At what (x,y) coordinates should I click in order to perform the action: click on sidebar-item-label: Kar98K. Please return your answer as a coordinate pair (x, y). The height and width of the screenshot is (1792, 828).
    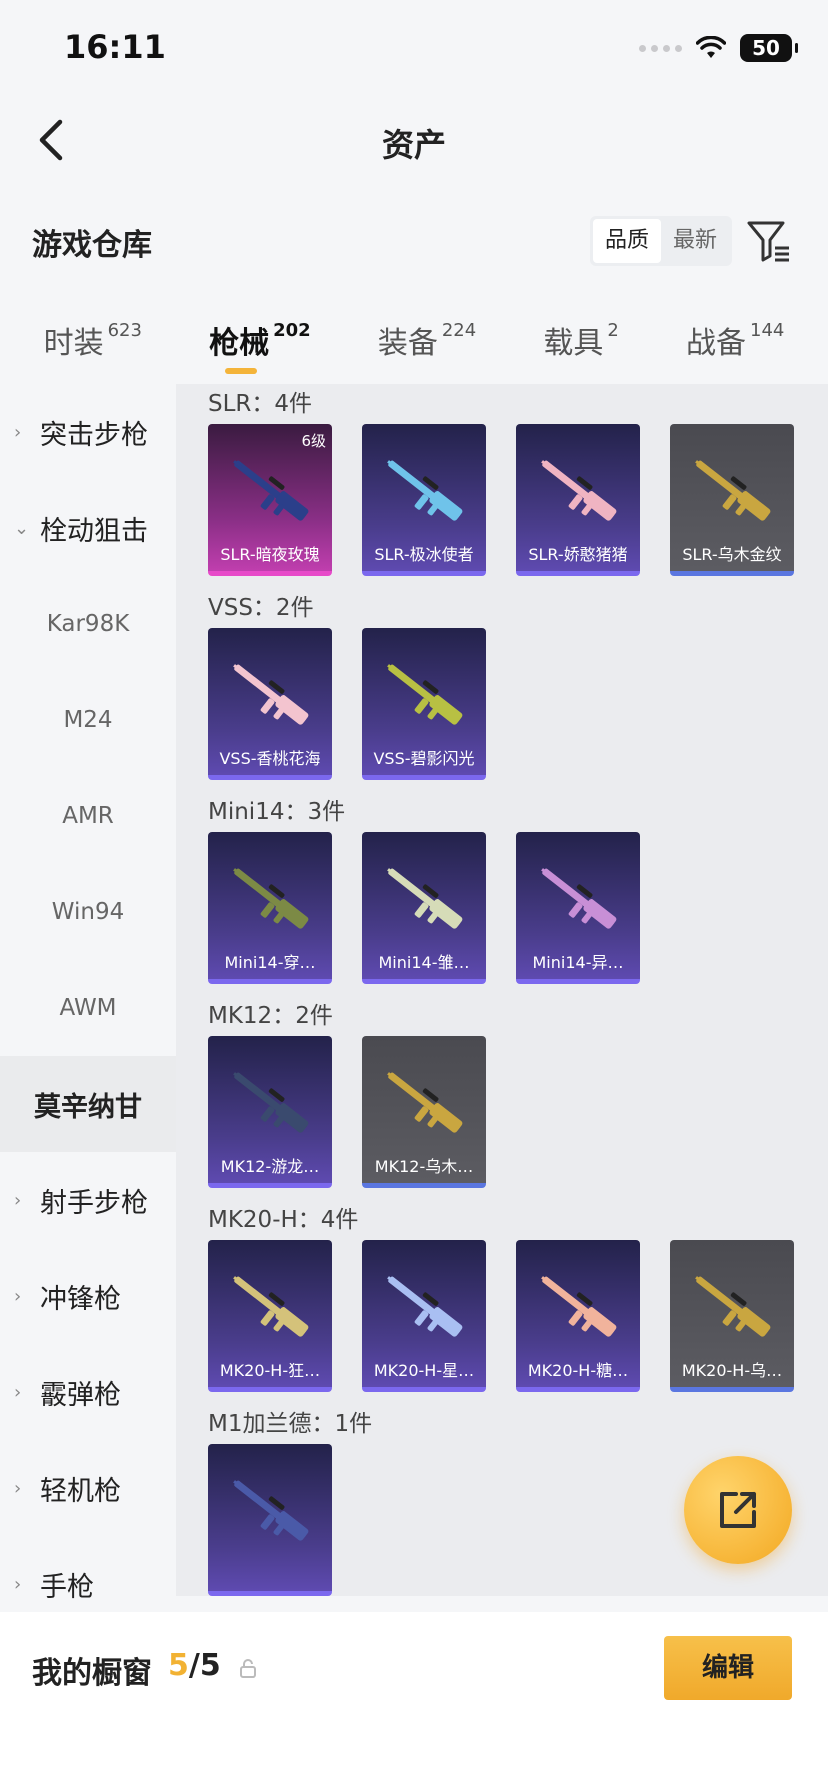
    Looking at the image, I should click on (88, 624).